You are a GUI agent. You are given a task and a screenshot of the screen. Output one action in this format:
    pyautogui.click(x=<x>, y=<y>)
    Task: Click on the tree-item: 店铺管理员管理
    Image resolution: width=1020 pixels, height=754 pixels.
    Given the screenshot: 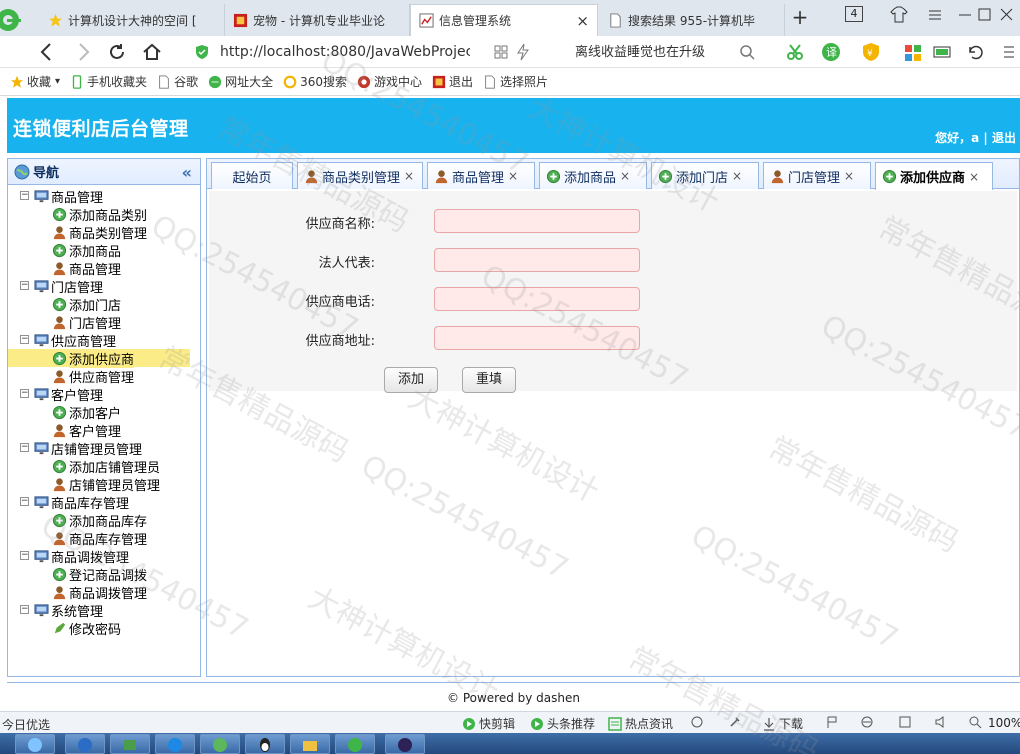 What is the action you would take?
    pyautogui.click(x=104, y=484)
    